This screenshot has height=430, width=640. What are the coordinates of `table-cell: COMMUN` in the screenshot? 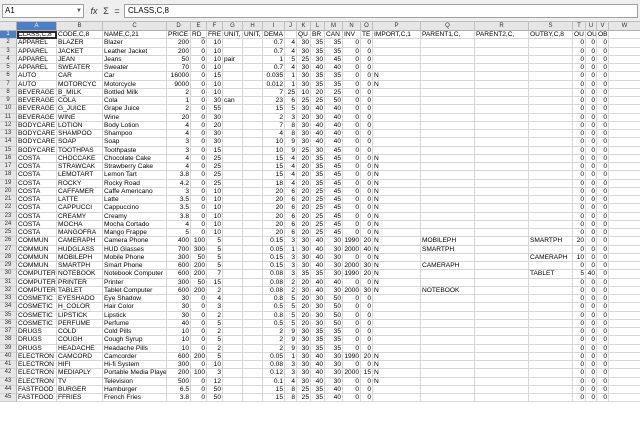 It's located at (37, 249).